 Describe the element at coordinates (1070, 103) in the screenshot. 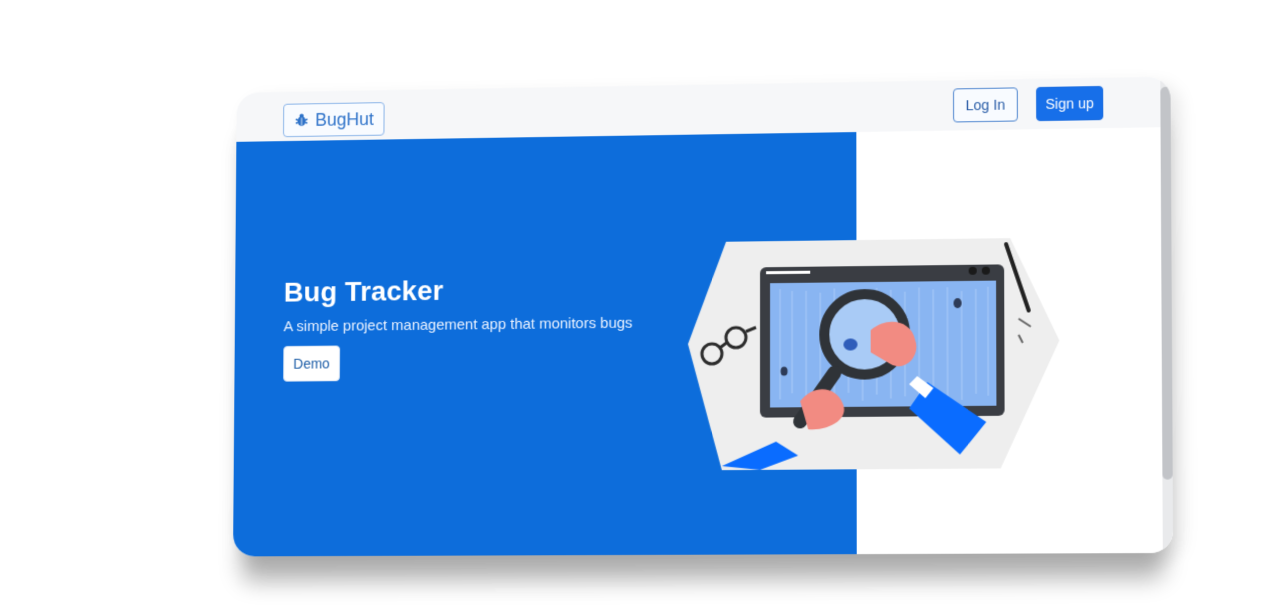

I see `signup-button: Sign up` at that location.